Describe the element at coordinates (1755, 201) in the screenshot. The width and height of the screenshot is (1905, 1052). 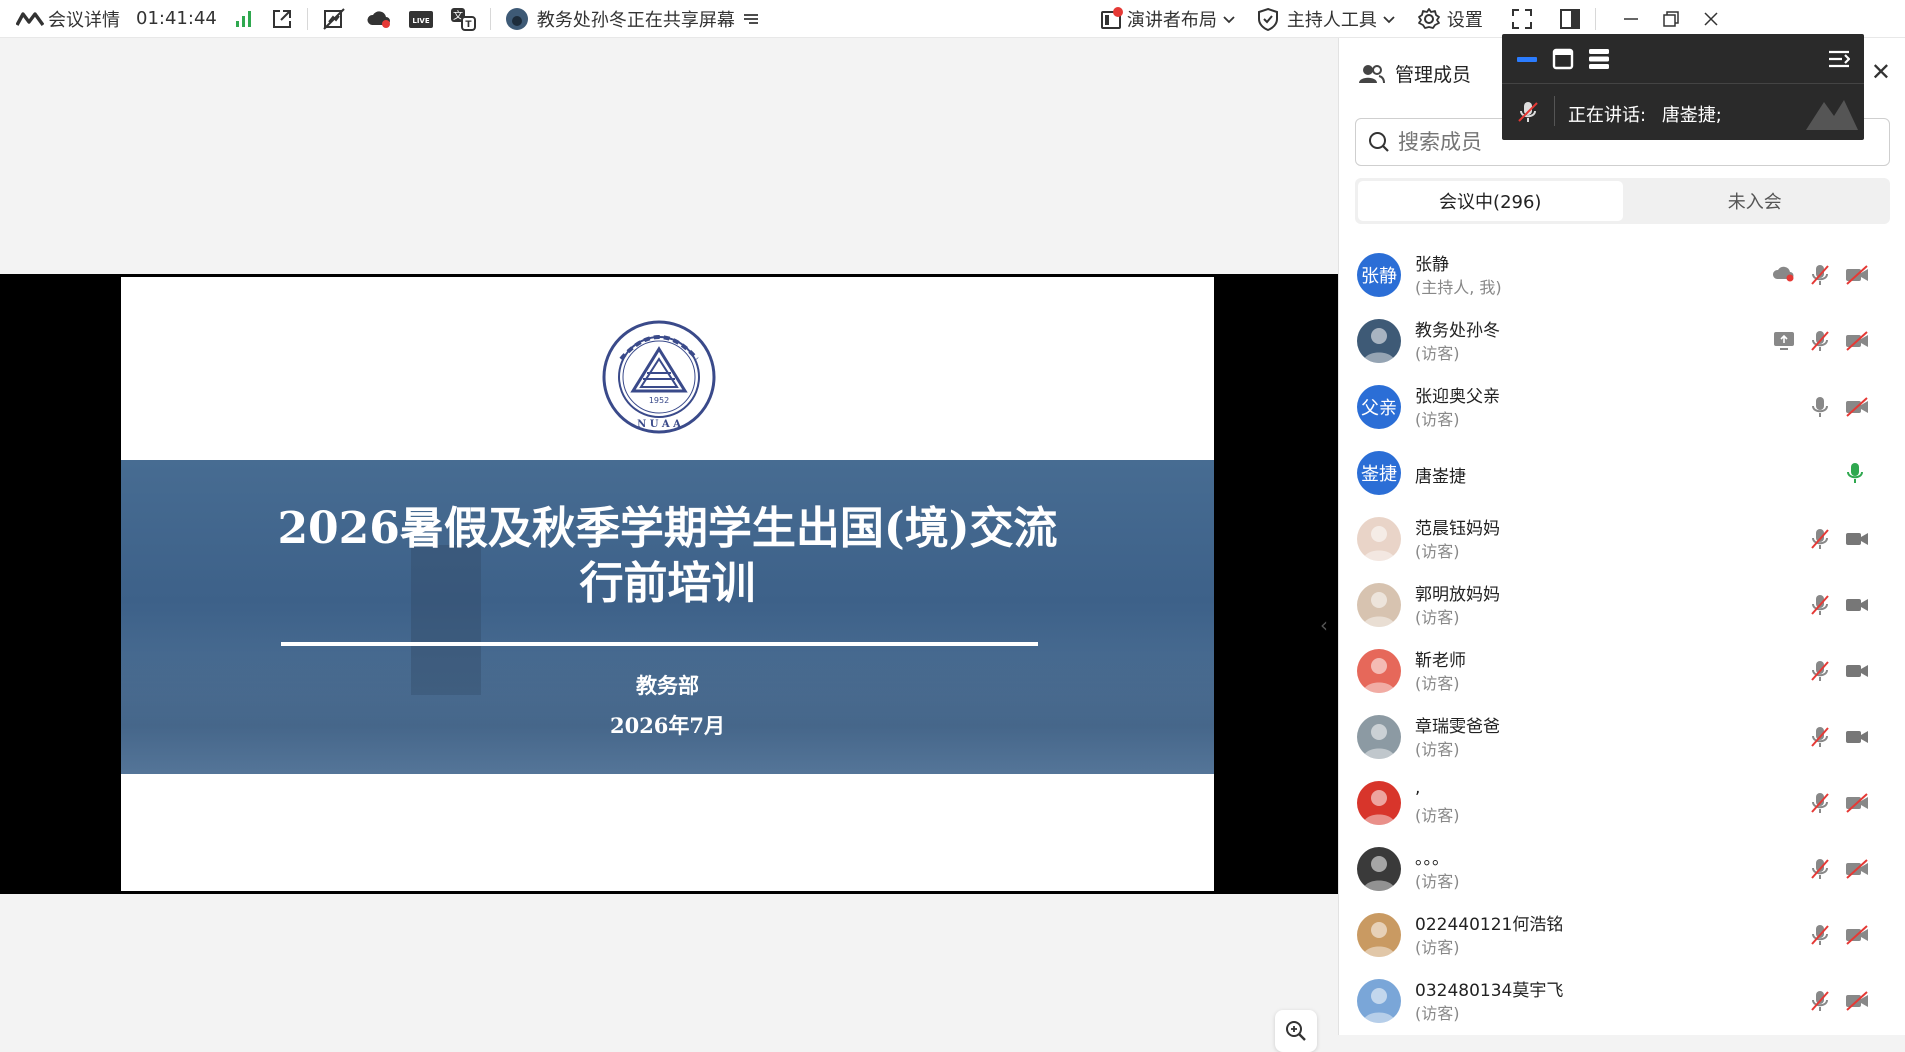
I see `tab-not-joined: 未入会` at that location.